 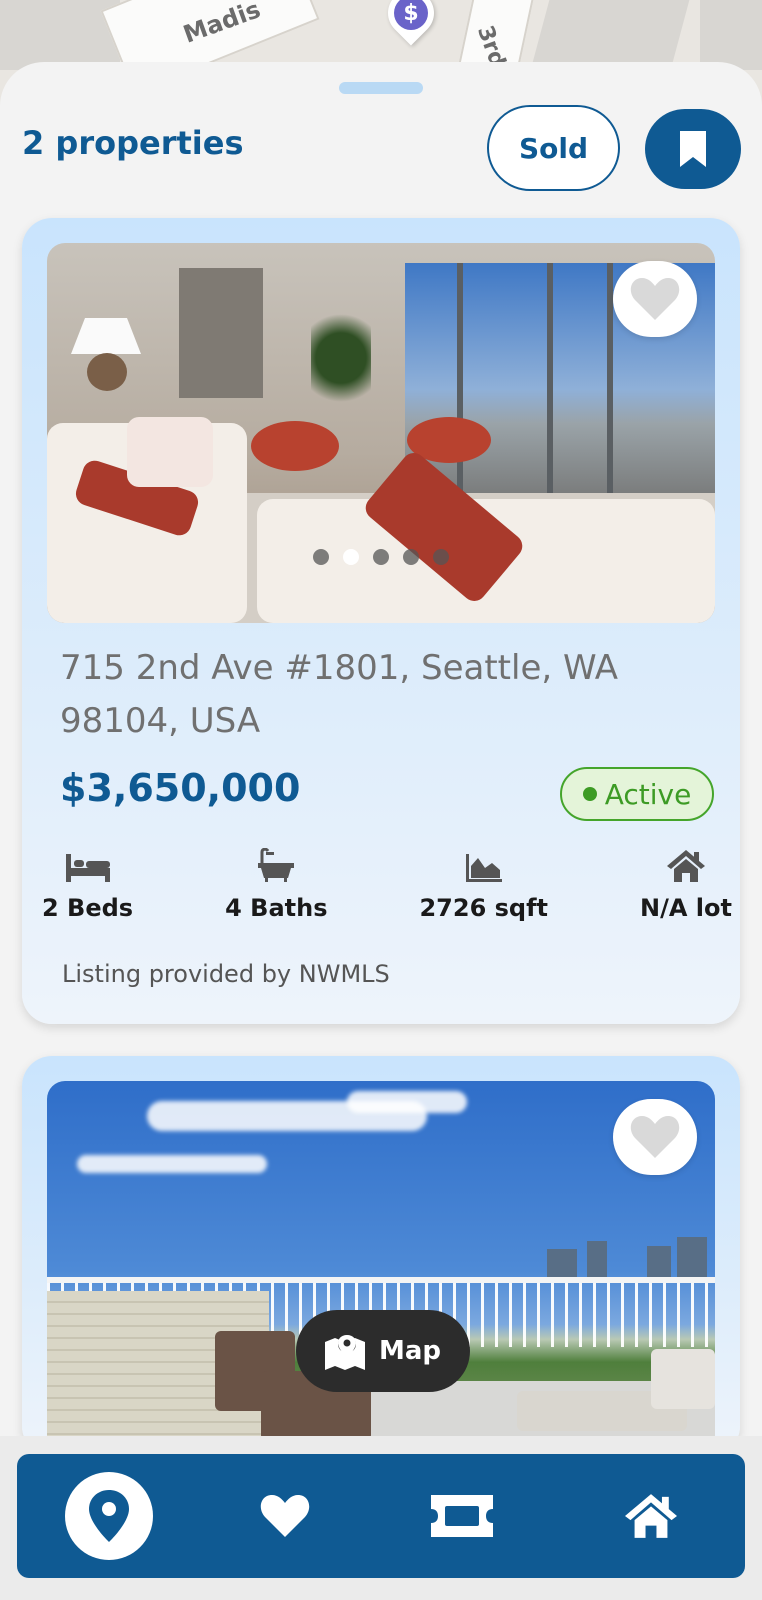 I want to click on home-icon, so click(x=651, y=1516).